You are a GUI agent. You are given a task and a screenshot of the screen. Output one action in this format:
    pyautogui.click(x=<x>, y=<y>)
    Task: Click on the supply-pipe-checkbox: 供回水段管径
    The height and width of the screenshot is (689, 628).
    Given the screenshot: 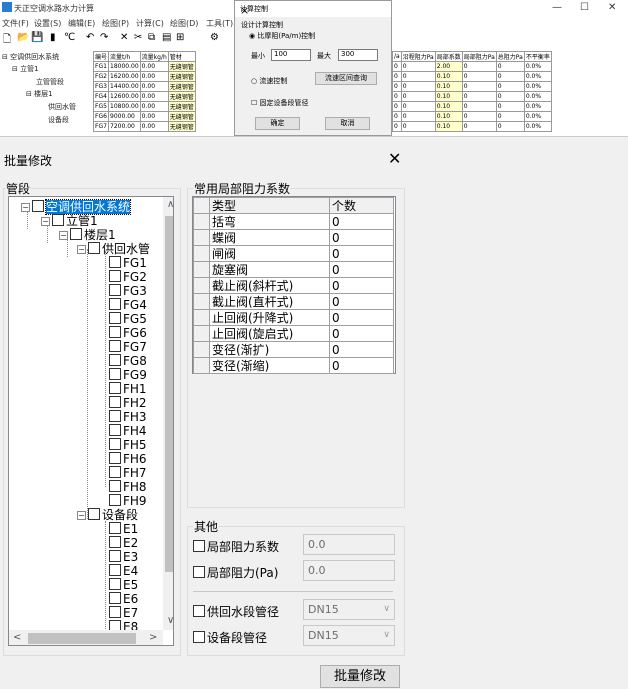 What is the action you would take?
    pyautogui.click(x=236, y=611)
    